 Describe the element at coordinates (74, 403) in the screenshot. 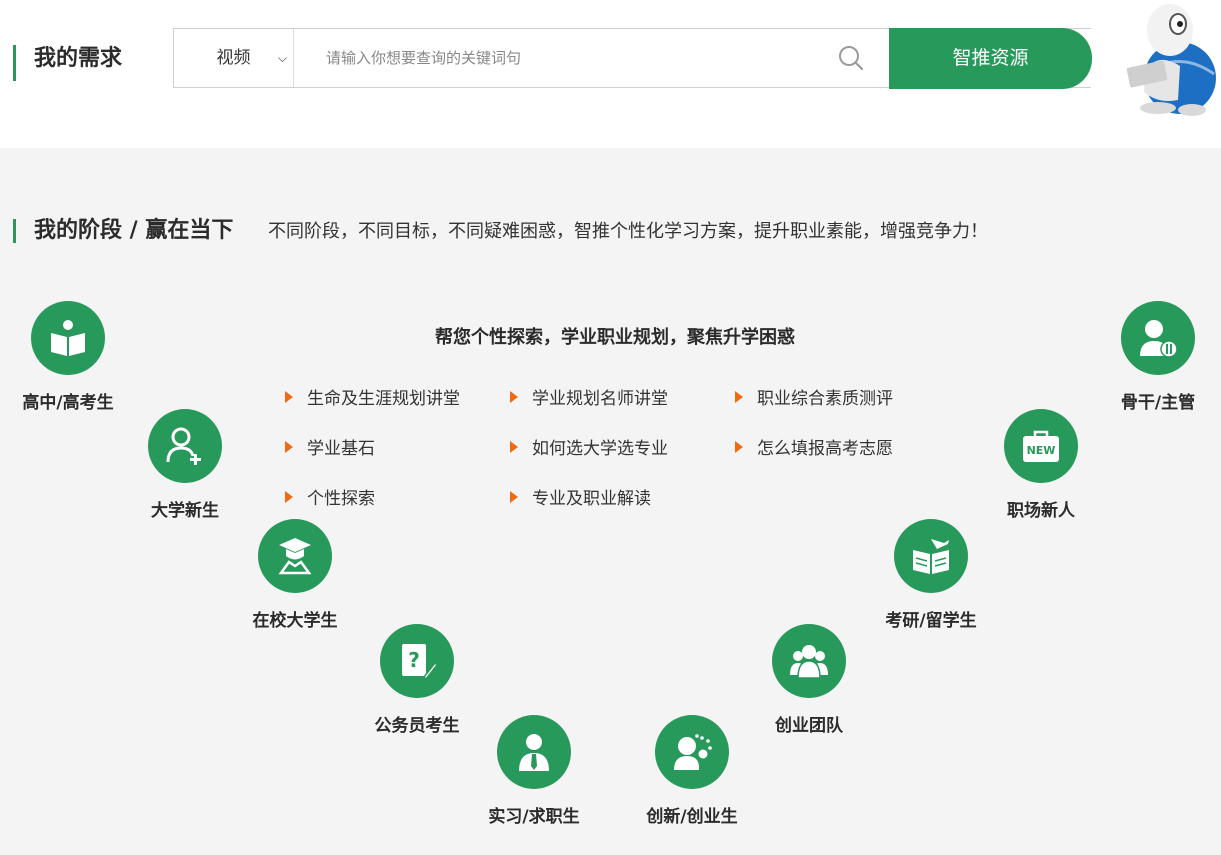

I see `stage-high-school-label: 高中/高考生` at that location.